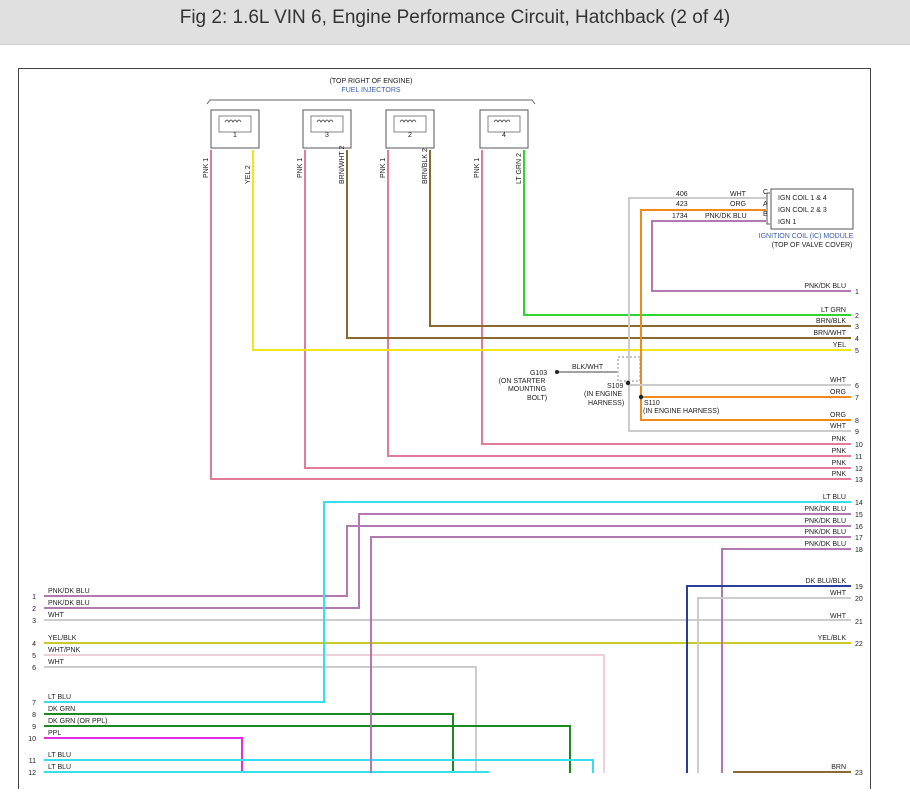 The height and width of the screenshot is (794, 910). What do you see at coordinates (726, 216) in the screenshot?
I see `ic-pin-color: PNK/DK BLU` at bounding box center [726, 216].